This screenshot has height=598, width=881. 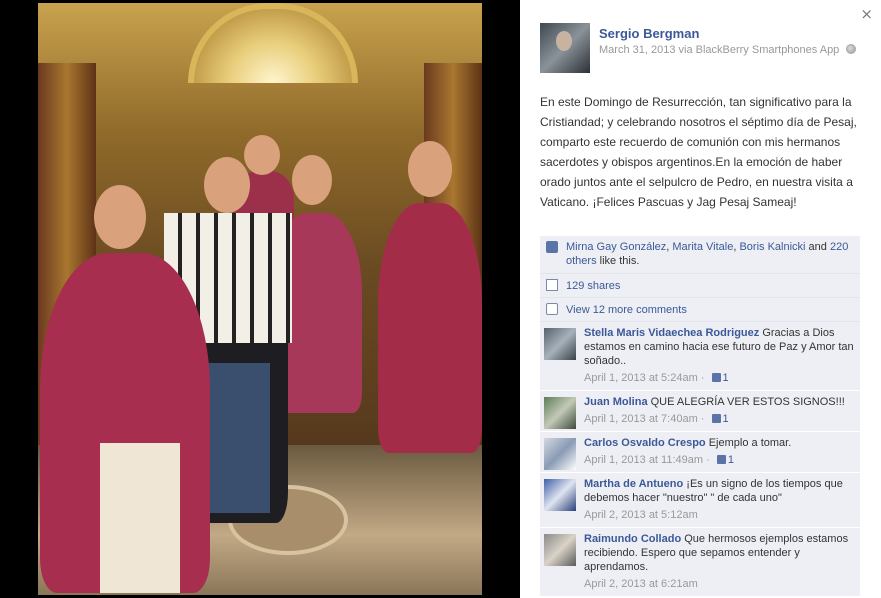 I want to click on liker-3: Boris Kalnicki, so click(x=772, y=247).